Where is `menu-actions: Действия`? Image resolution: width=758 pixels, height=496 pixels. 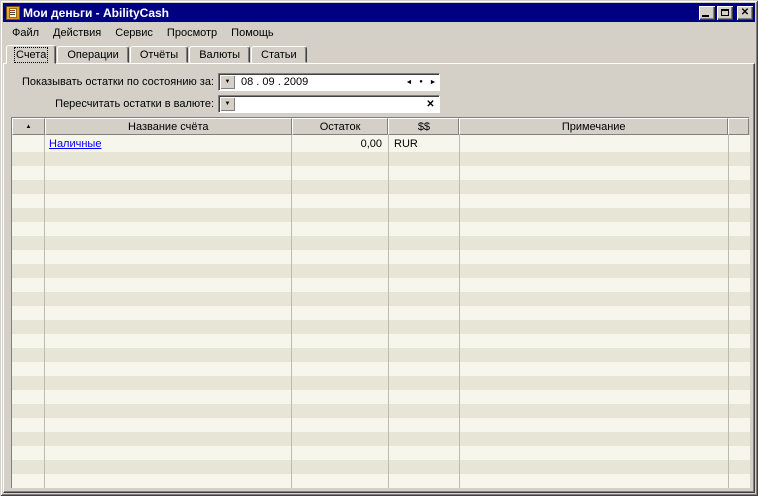
menu-actions: Действия is located at coordinates (77, 33).